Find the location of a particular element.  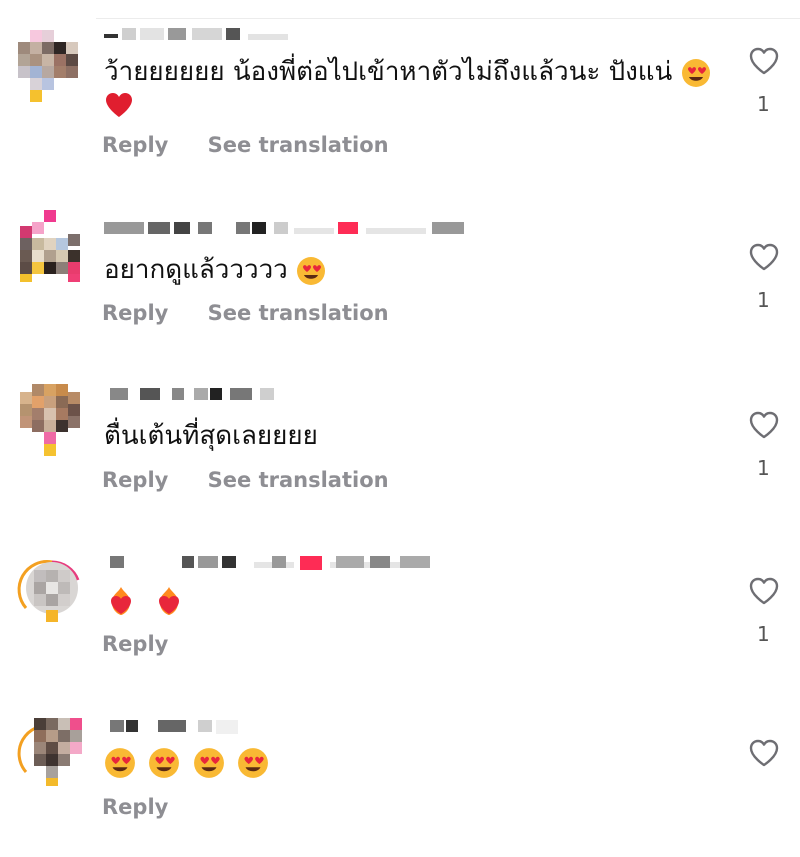

comment-text-line2 is located at coordinates (119, 104).